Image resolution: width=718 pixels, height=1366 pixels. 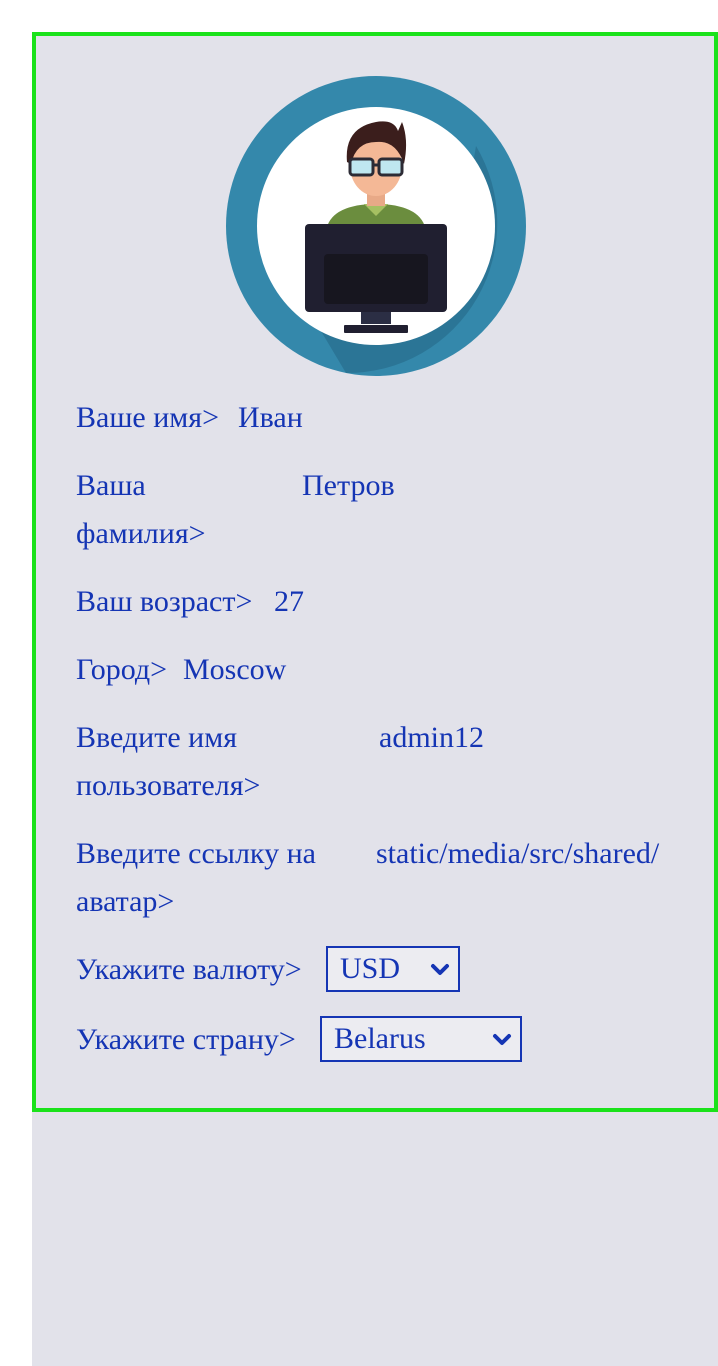 I want to click on username-label-line1: Введите имя, so click(x=157, y=737).